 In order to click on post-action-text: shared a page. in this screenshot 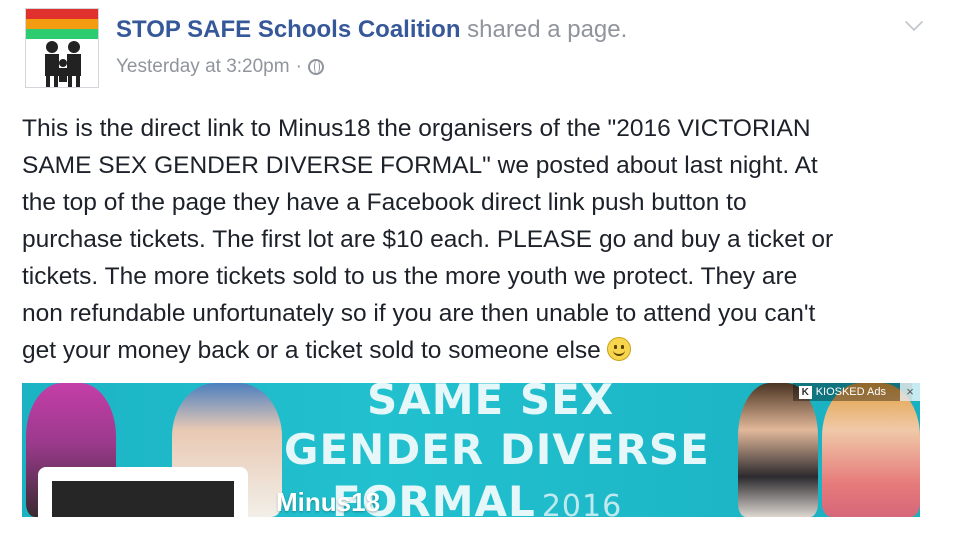, I will do `click(544, 29)`.